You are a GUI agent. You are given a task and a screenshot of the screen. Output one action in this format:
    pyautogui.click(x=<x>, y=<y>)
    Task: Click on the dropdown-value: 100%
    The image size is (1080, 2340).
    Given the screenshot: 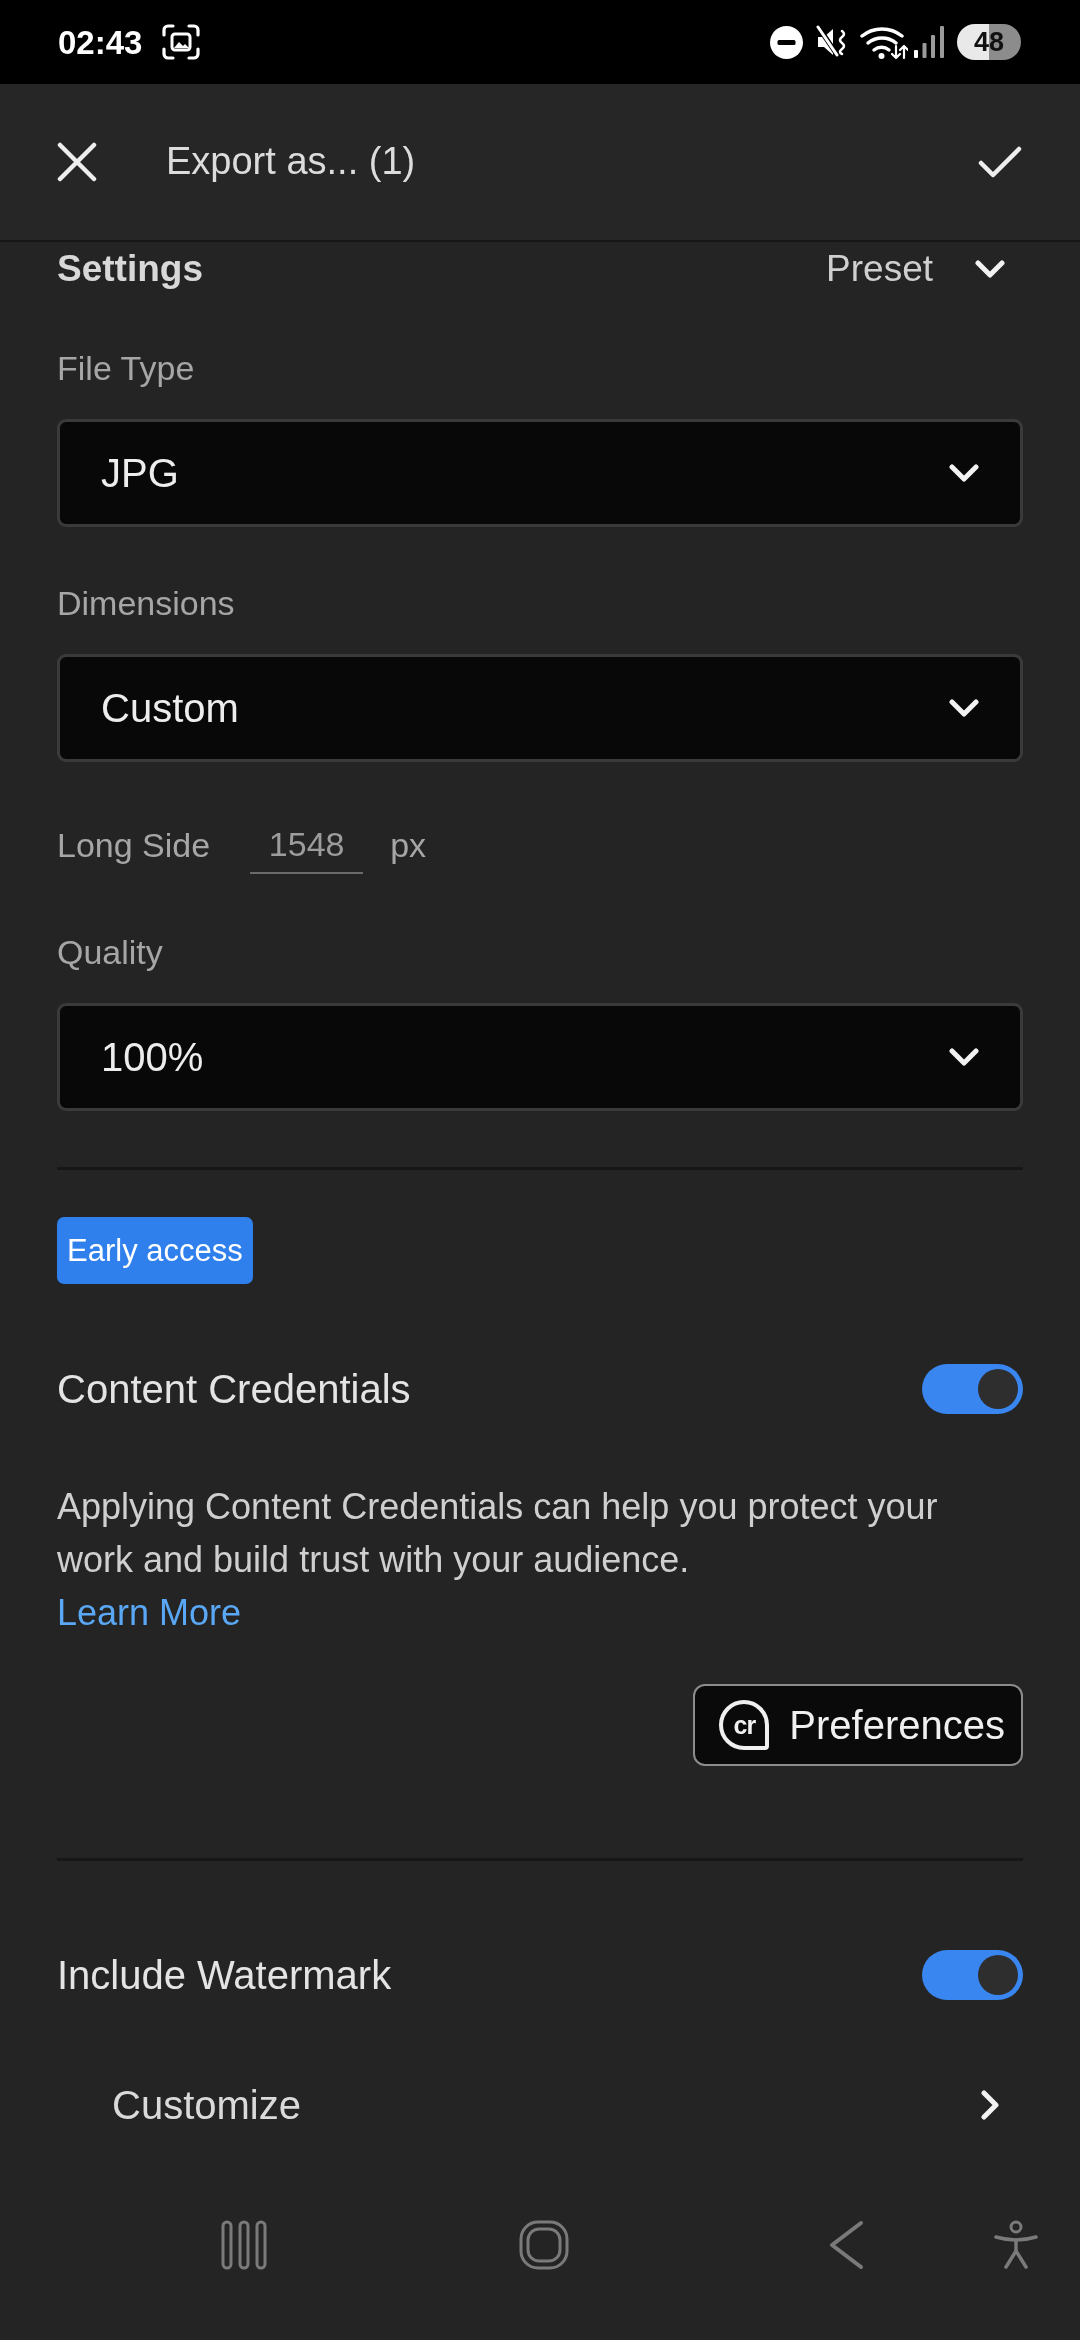 What is the action you would take?
    pyautogui.click(x=152, y=1057)
    